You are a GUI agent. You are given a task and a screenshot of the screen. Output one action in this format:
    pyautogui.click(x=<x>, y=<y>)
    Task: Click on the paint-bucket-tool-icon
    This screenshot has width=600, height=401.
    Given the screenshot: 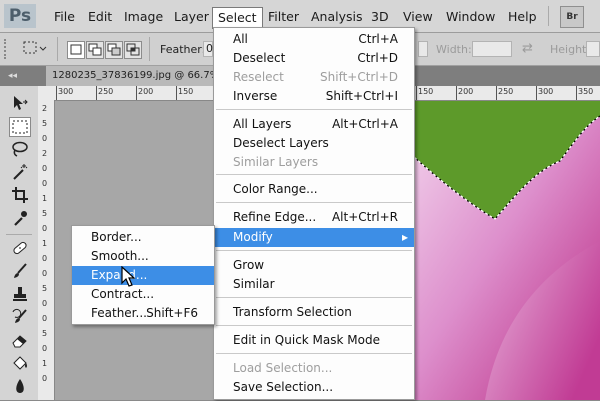 What is the action you would take?
    pyautogui.click(x=20, y=364)
    